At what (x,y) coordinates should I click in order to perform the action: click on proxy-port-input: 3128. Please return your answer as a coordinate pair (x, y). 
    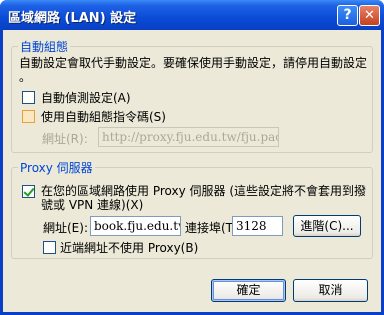
    Looking at the image, I should click on (257, 226).